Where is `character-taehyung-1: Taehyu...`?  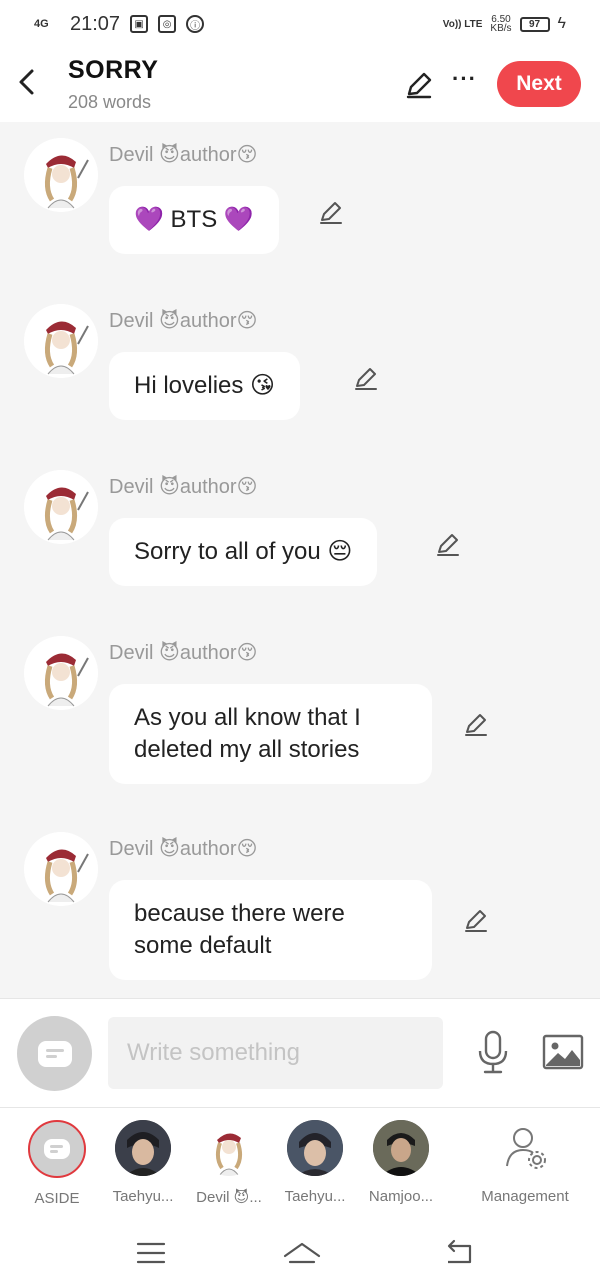 character-taehyung-1: Taehyu... is located at coordinates (143, 1162).